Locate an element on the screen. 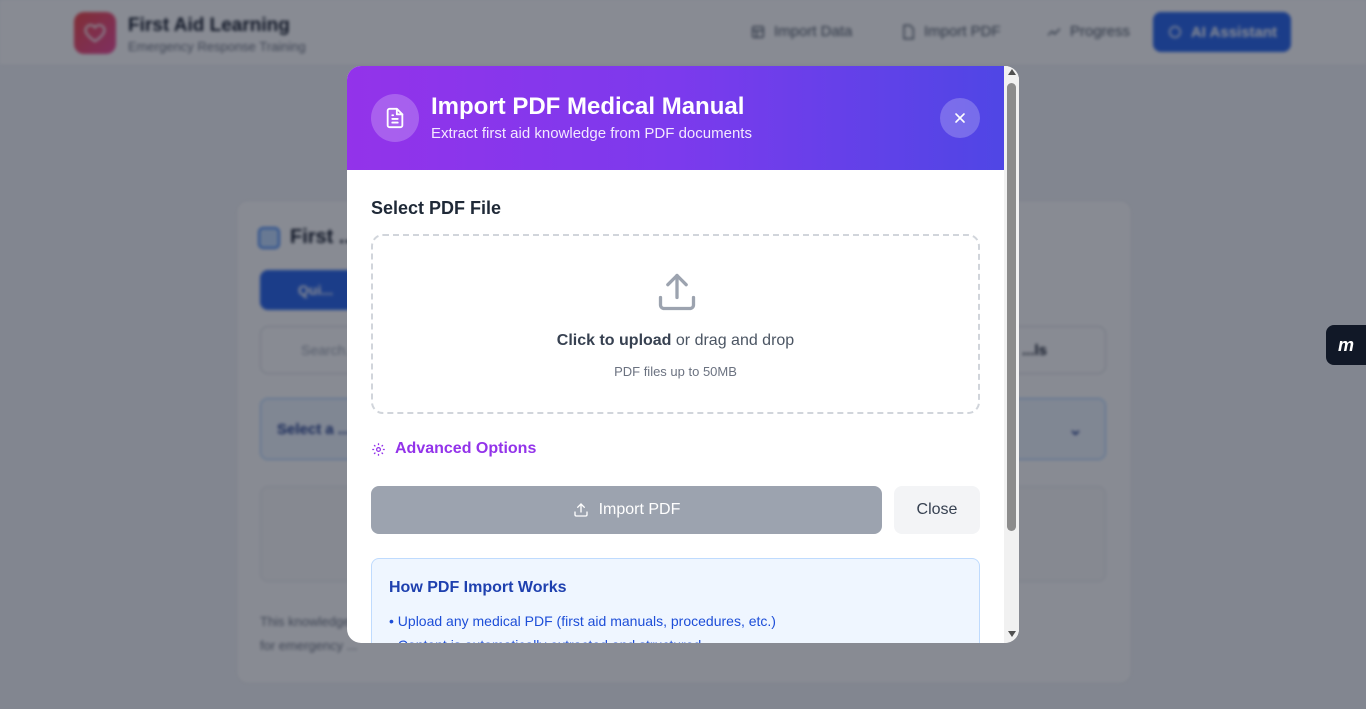  scrollbar-thumb is located at coordinates (1011, 307).